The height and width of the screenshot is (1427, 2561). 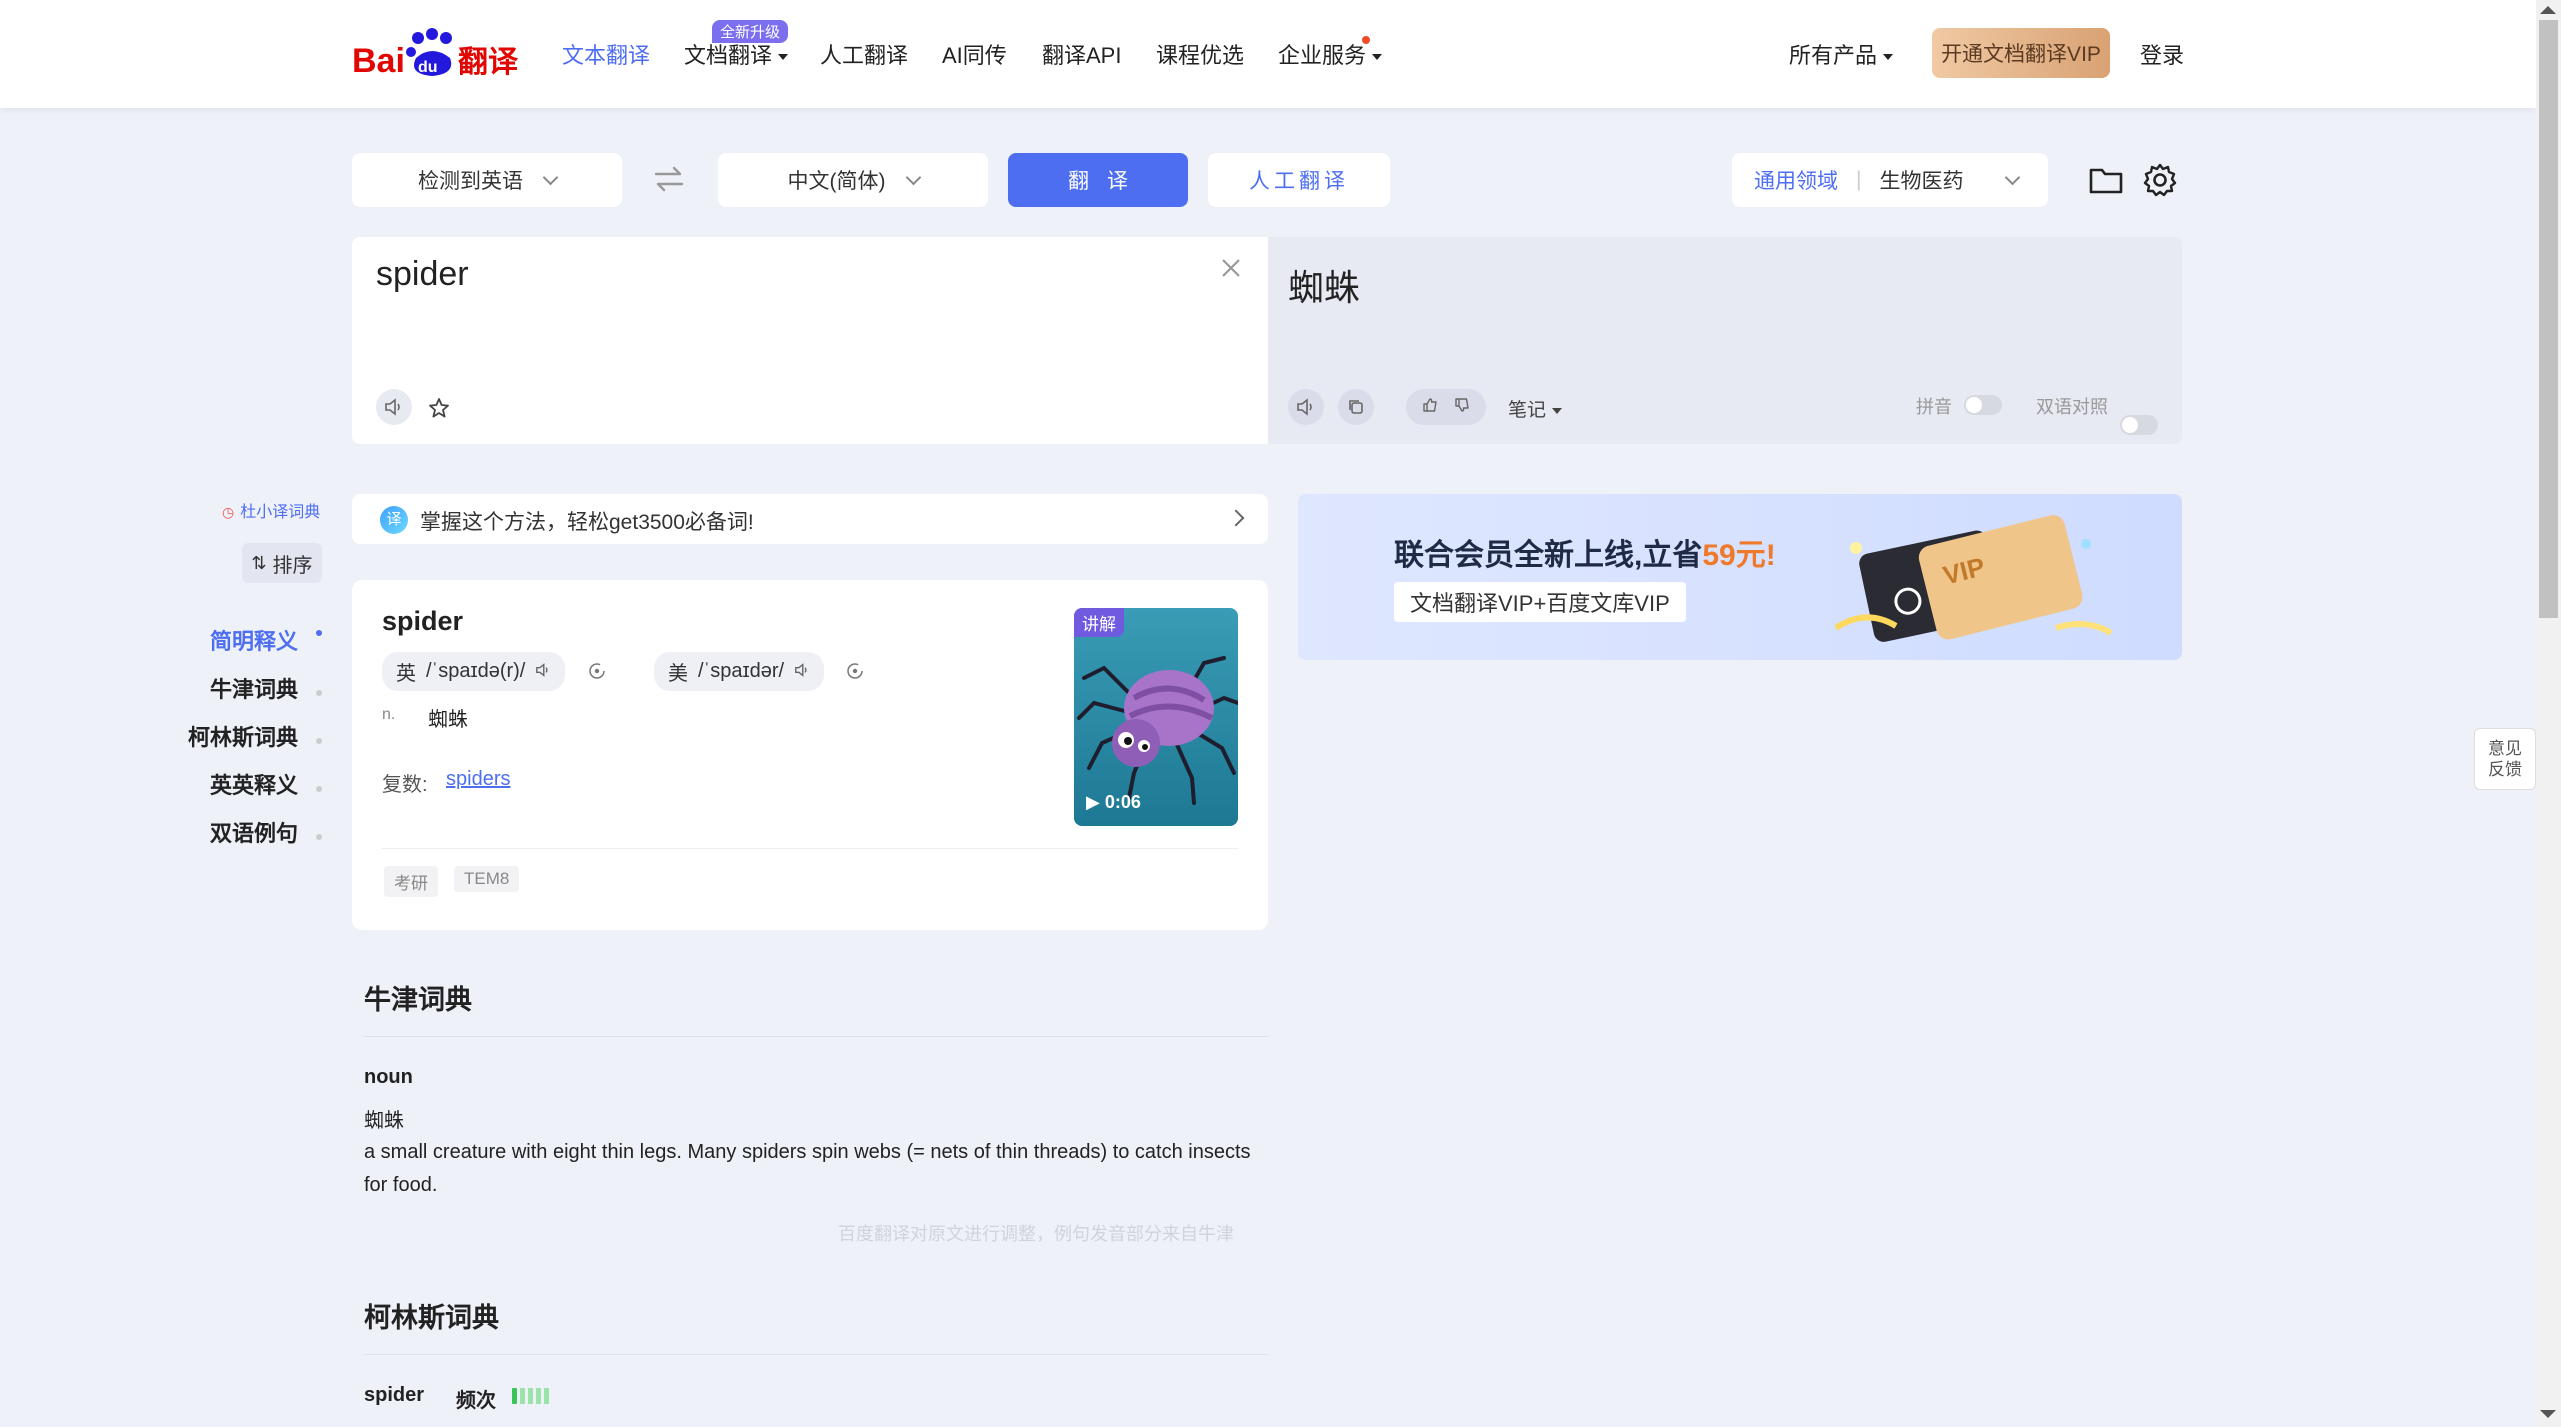 What do you see at coordinates (1200, 54) in the screenshot?
I see `nav-courses: 课程优选` at bounding box center [1200, 54].